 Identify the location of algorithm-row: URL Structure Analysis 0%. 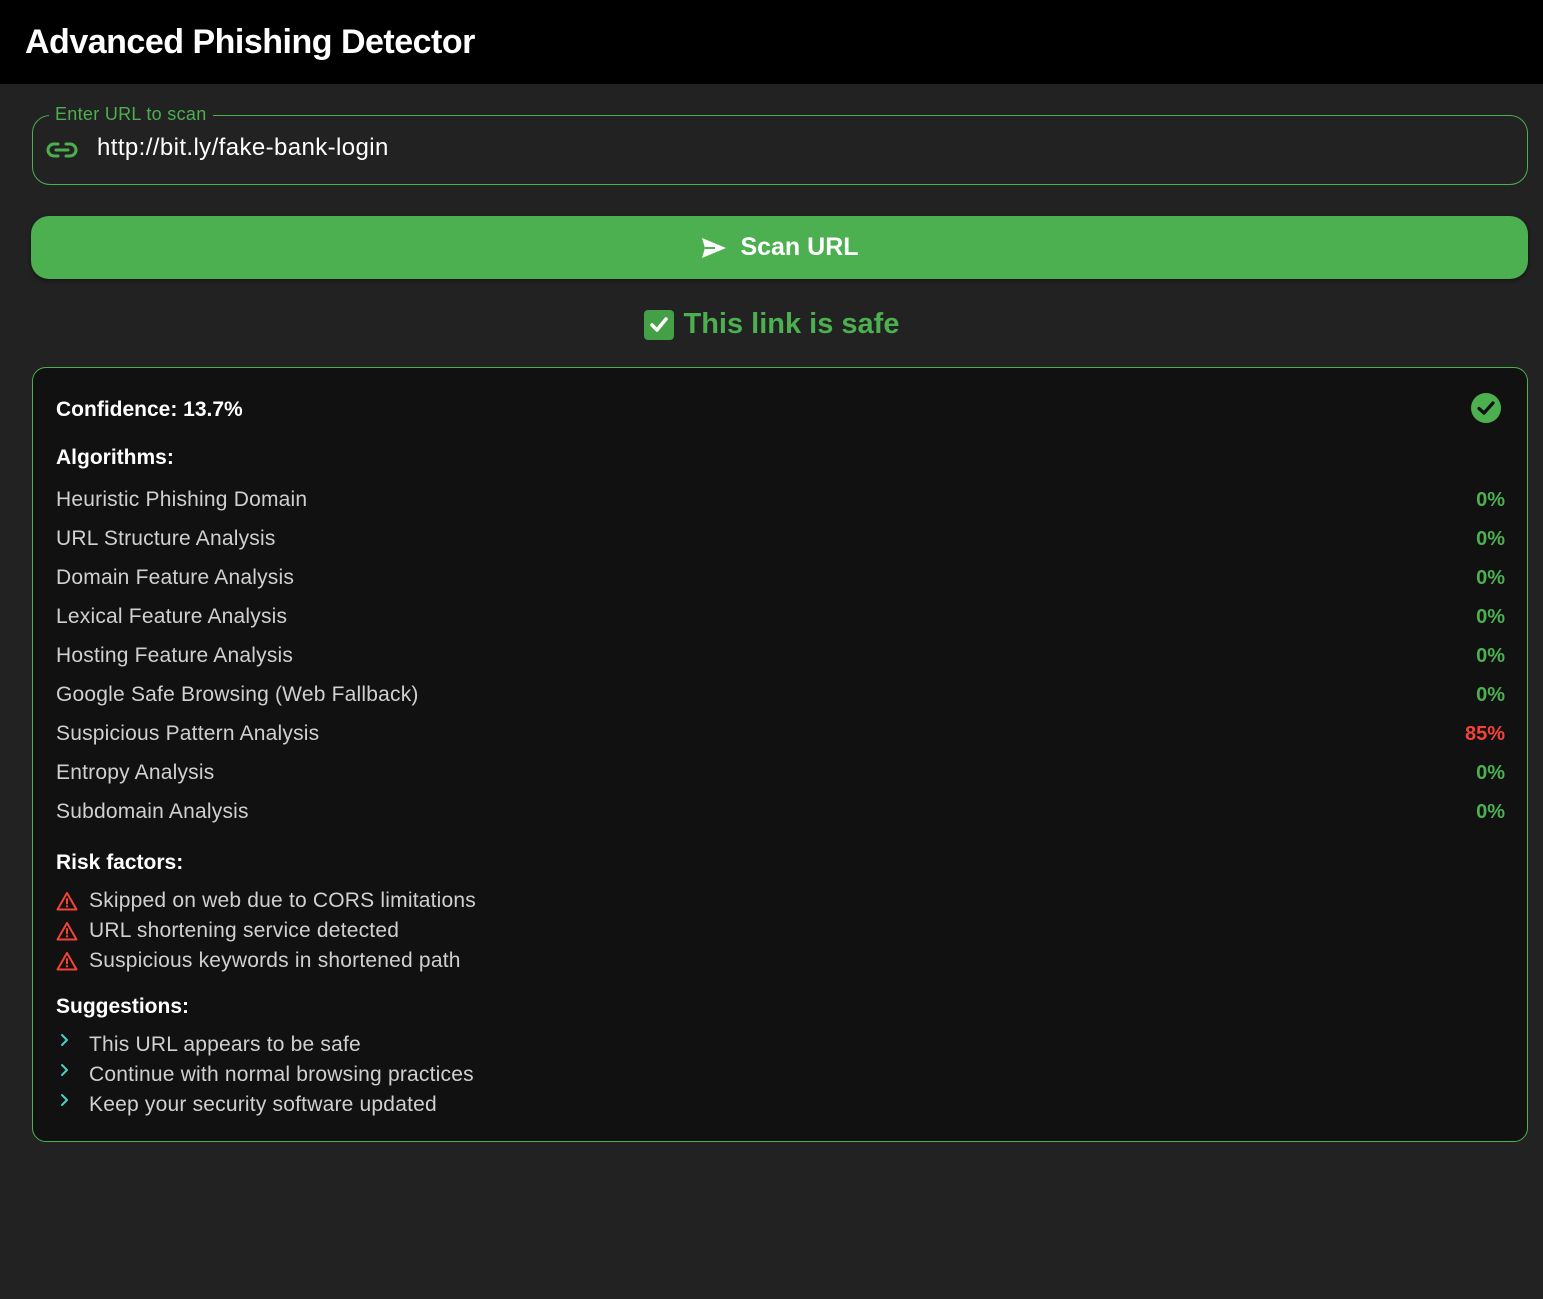
(780, 539).